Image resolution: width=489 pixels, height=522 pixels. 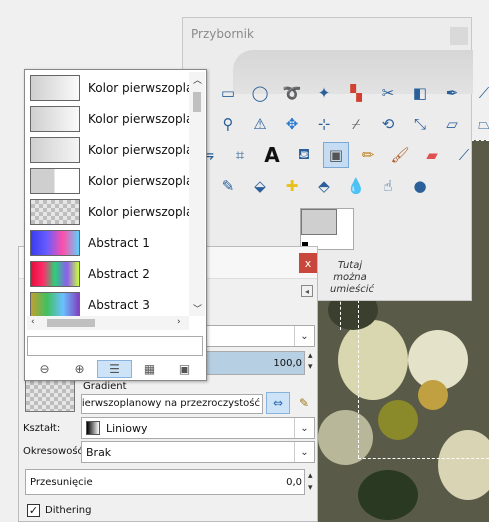 What do you see at coordinates (119, 242) in the screenshot?
I see `gradient-name: Abstract 1` at bounding box center [119, 242].